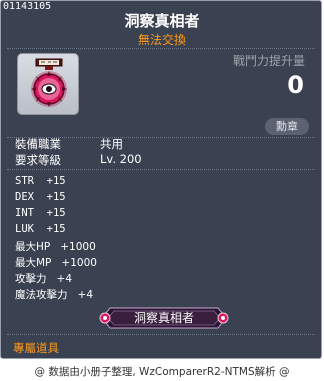 The height and width of the screenshot is (381, 324). I want to click on stat-row: 魔法攻擊力 +4, so click(54, 294).